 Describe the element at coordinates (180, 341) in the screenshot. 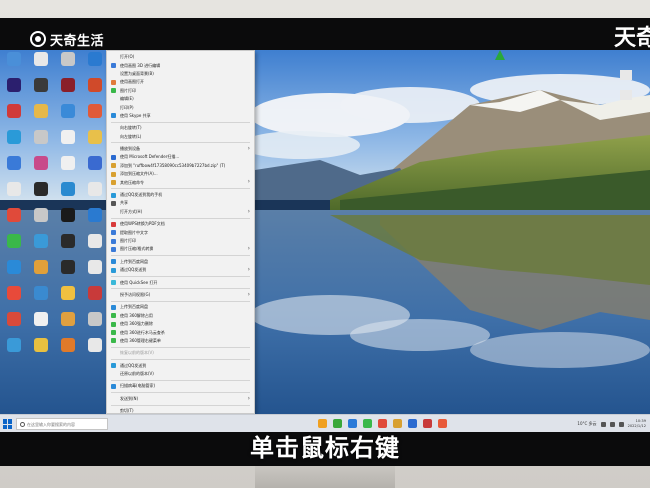

I see `context-menu-item: 使用 360管理右键菜单` at that location.